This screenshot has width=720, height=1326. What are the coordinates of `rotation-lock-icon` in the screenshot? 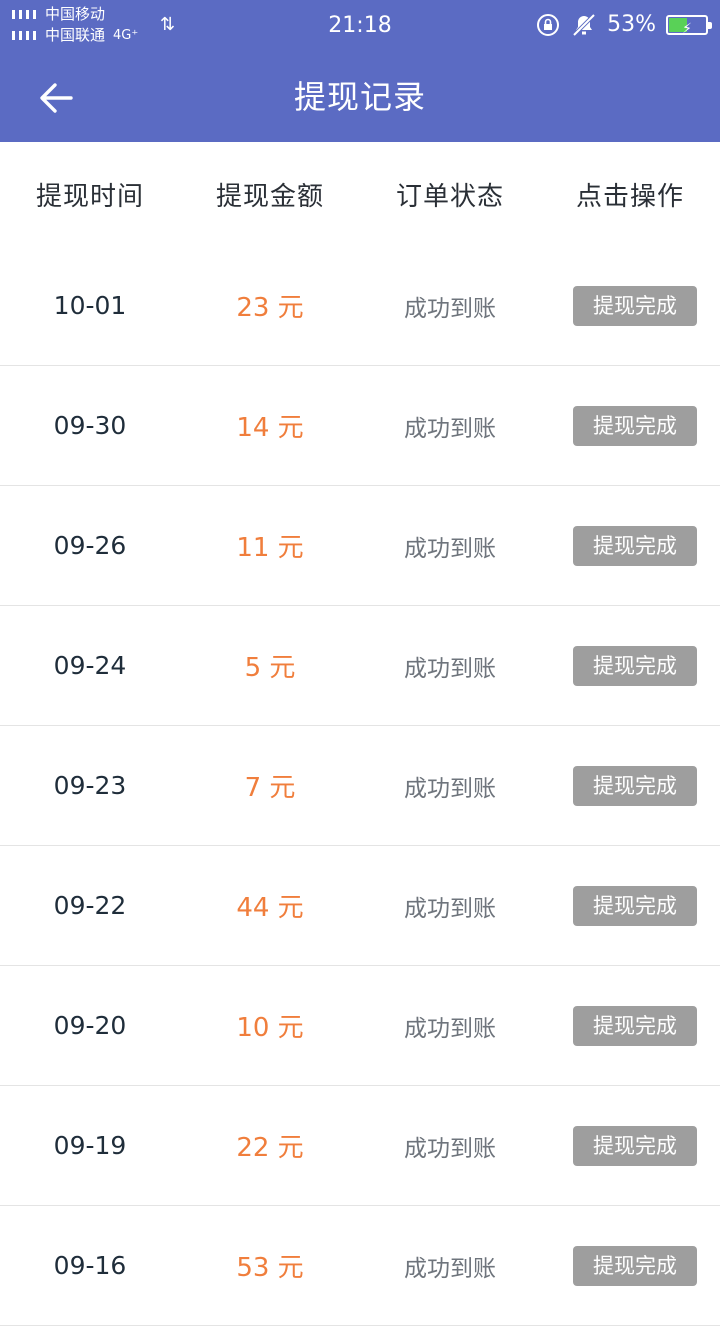 It's located at (548, 25).